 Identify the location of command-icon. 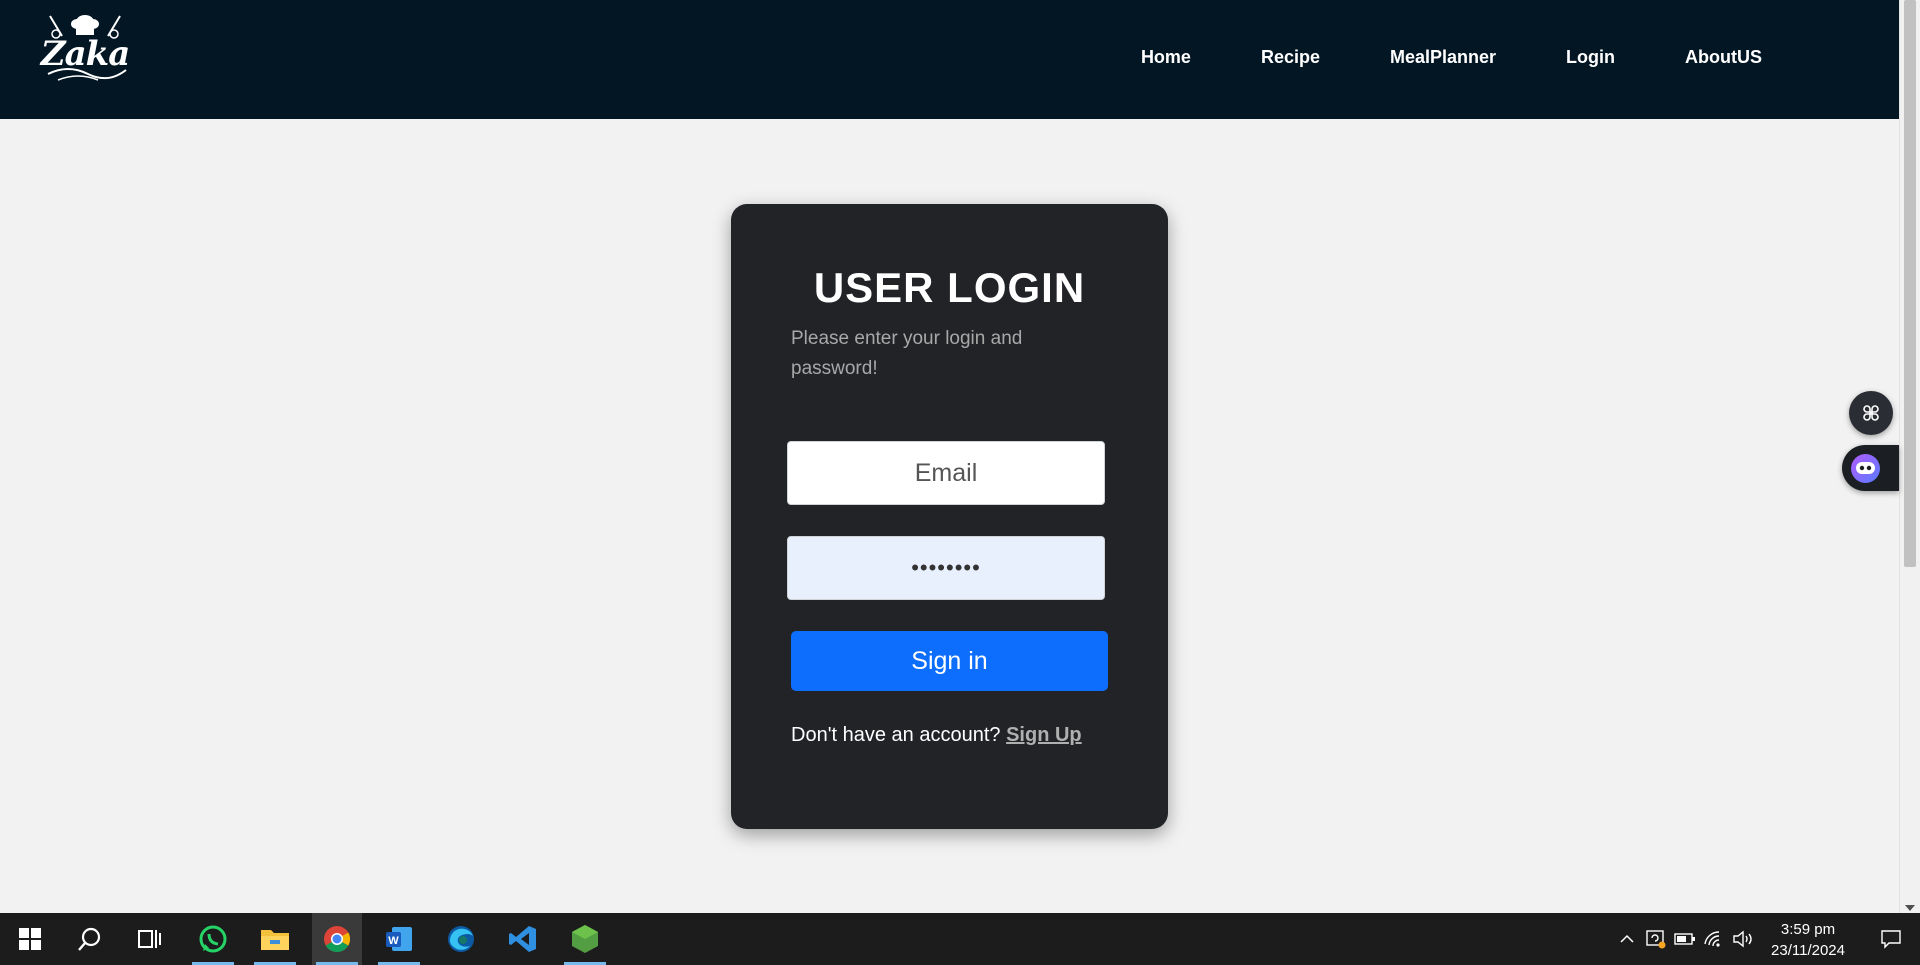
(1871, 413).